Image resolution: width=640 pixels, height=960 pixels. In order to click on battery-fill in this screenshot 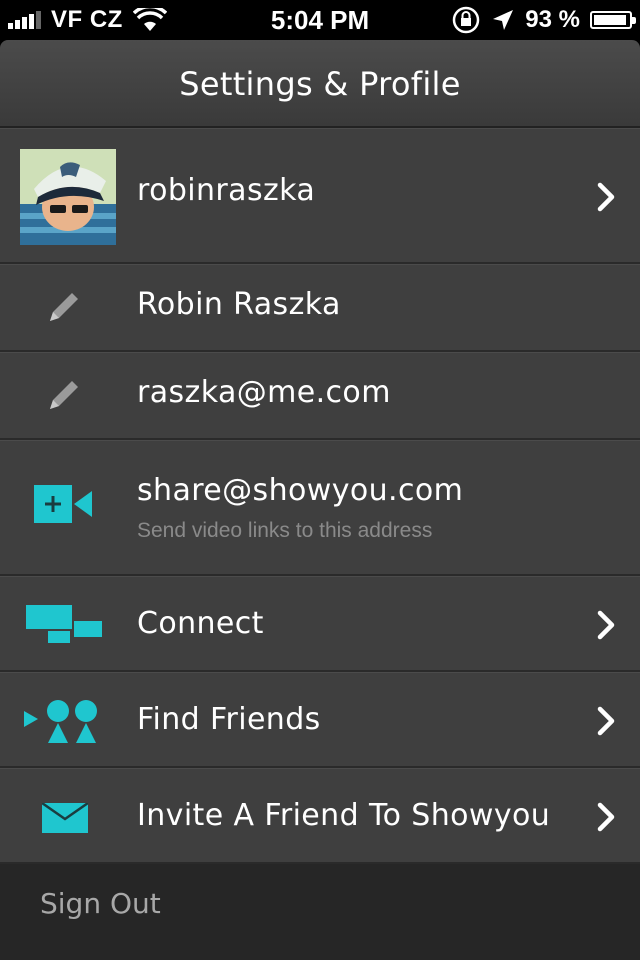, I will do `click(610, 20)`.